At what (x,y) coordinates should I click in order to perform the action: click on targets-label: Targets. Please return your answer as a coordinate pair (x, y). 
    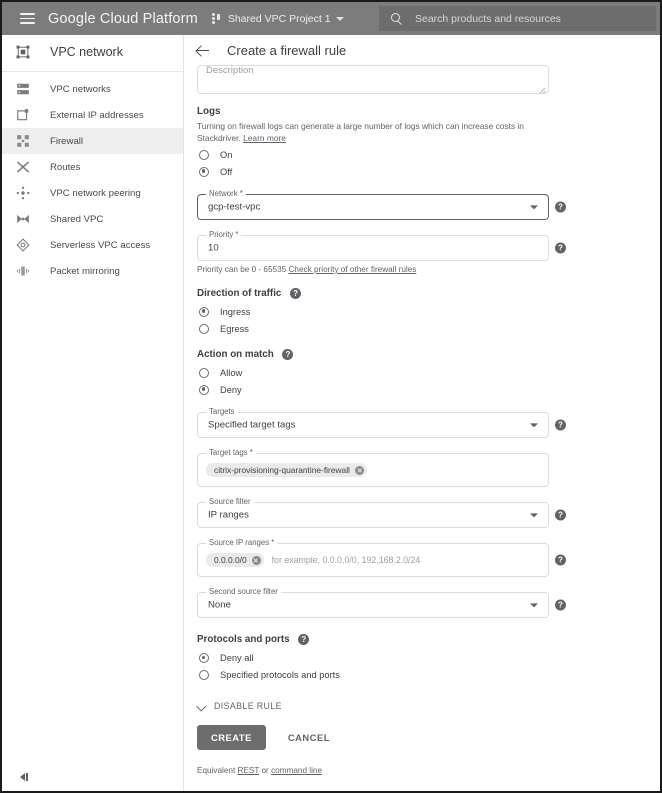
    Looking at the image, I should click on (222, 412).